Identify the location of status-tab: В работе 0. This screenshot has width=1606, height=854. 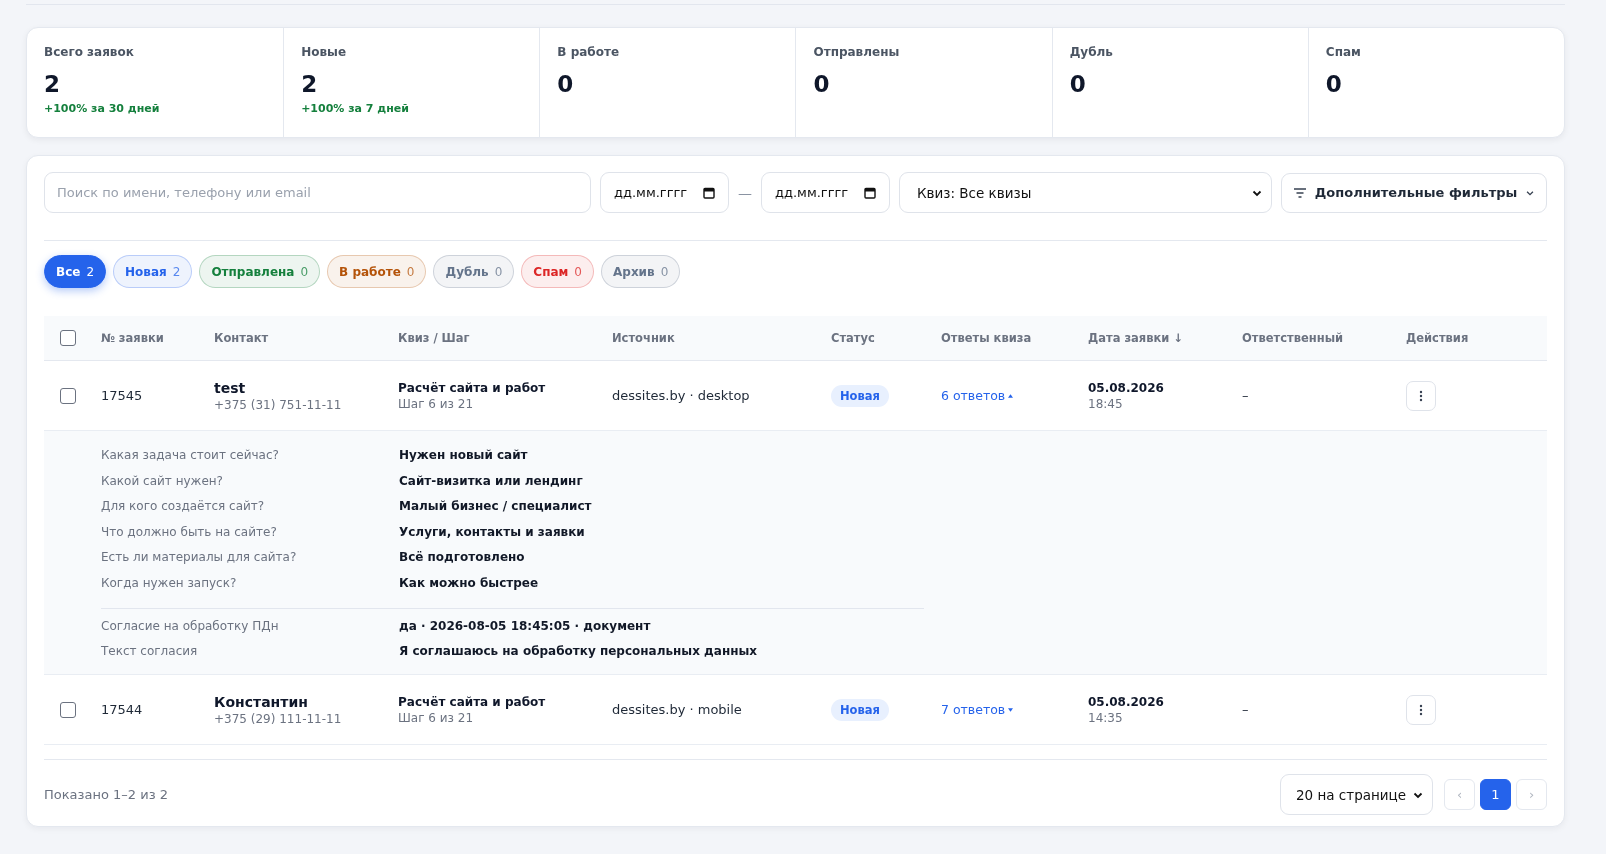
(377, 271).